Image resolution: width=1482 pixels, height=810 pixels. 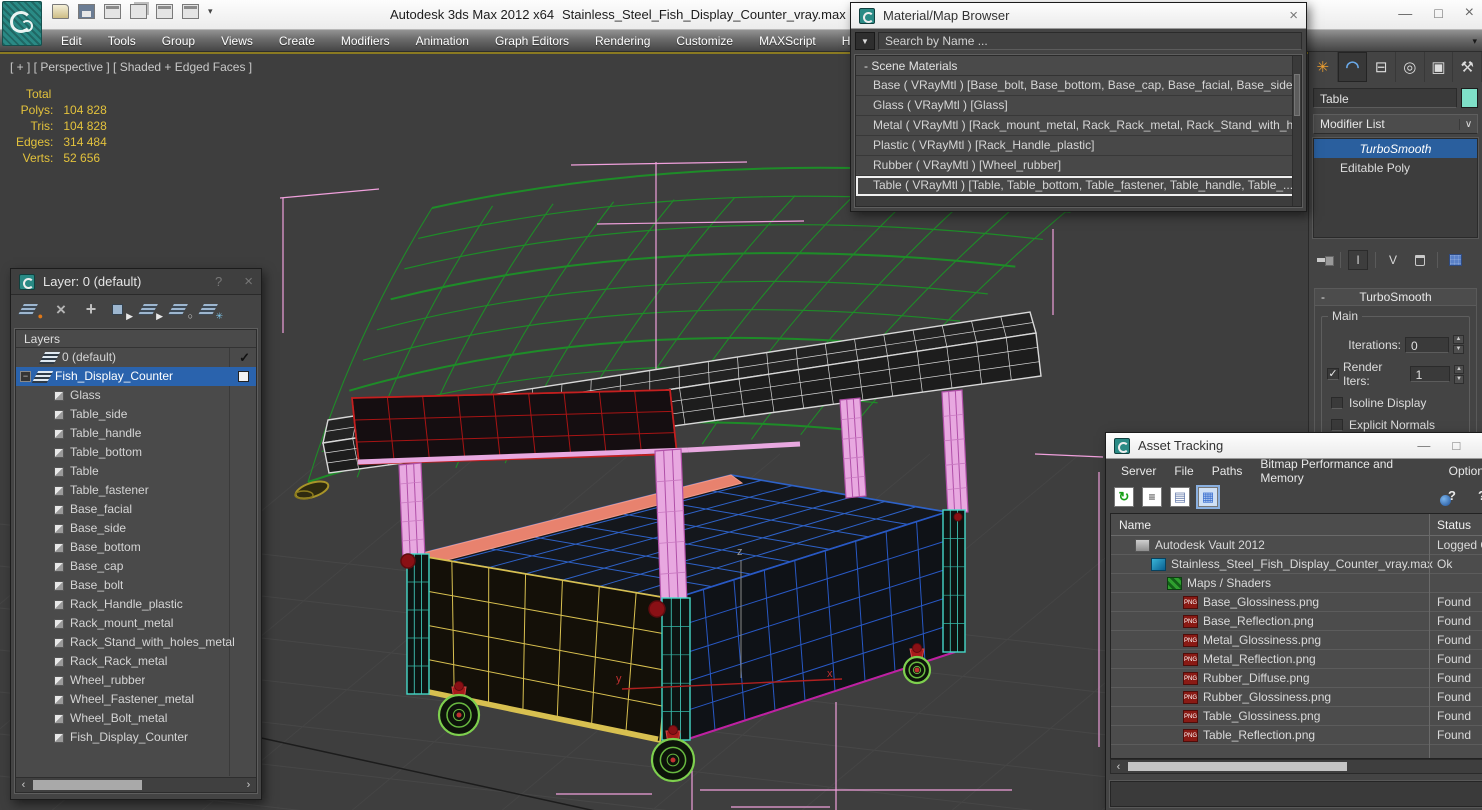 What do you see at coordinates (91, 309) in the screenshot?
I see `add-to-layer-icon: +` at bounding box center [91, 309].